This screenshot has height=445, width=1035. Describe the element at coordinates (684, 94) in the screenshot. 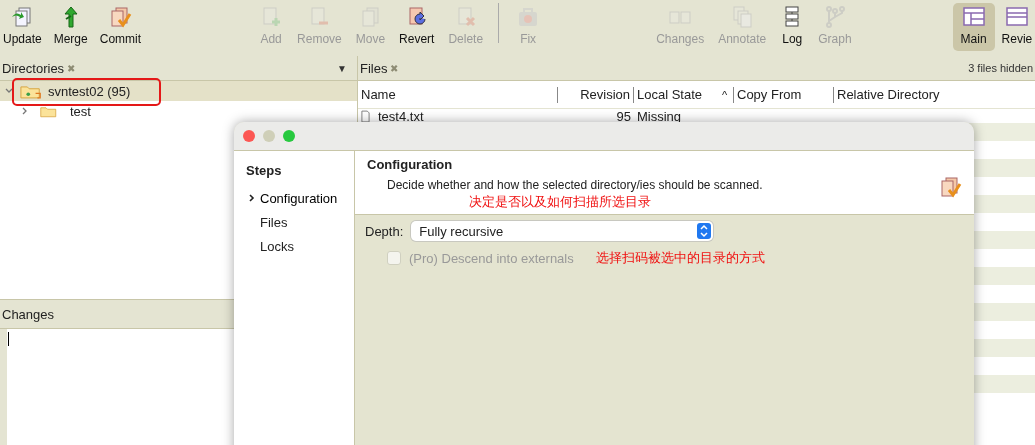

I see `column-header: Local State ^` at that location.